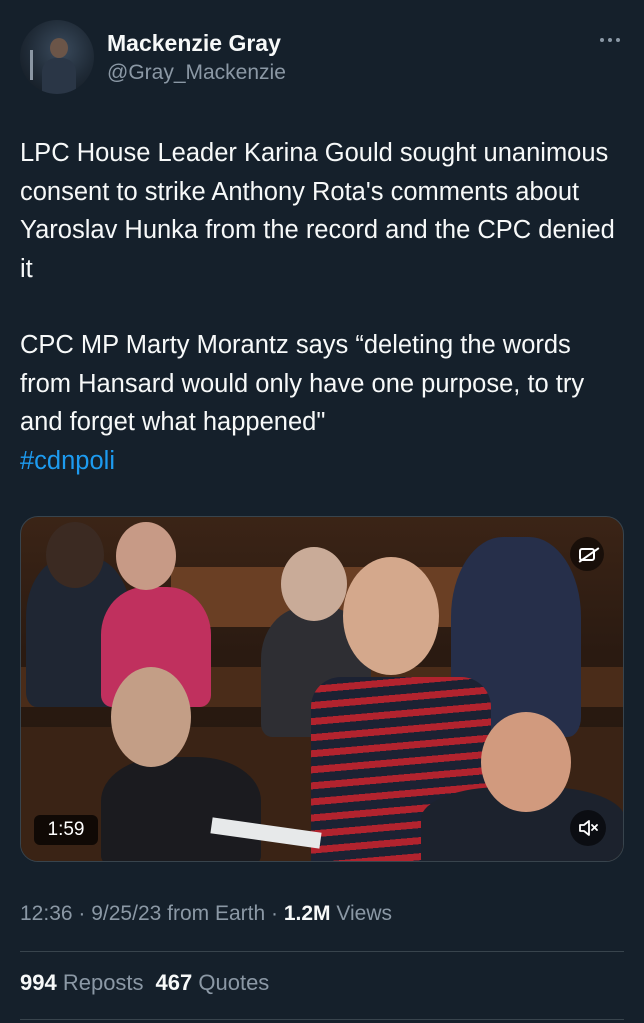  I want to click on tweet-date: 9/25/23, so click(126, 913).